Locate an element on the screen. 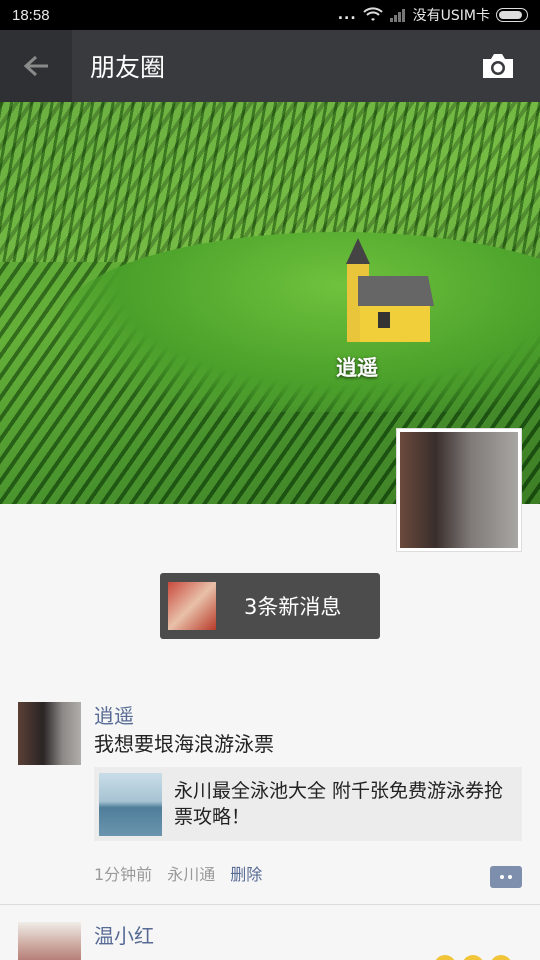 The image size is (540, 960). arrow-left-icon is located at coordinates (35, 66).